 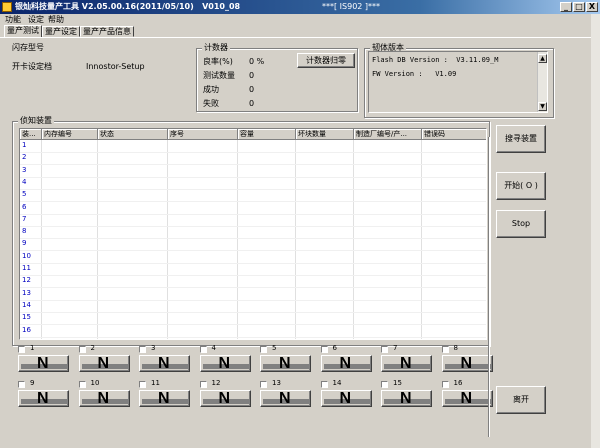 I want to click on port-slot: 12 N, so click(x=225, y=393).